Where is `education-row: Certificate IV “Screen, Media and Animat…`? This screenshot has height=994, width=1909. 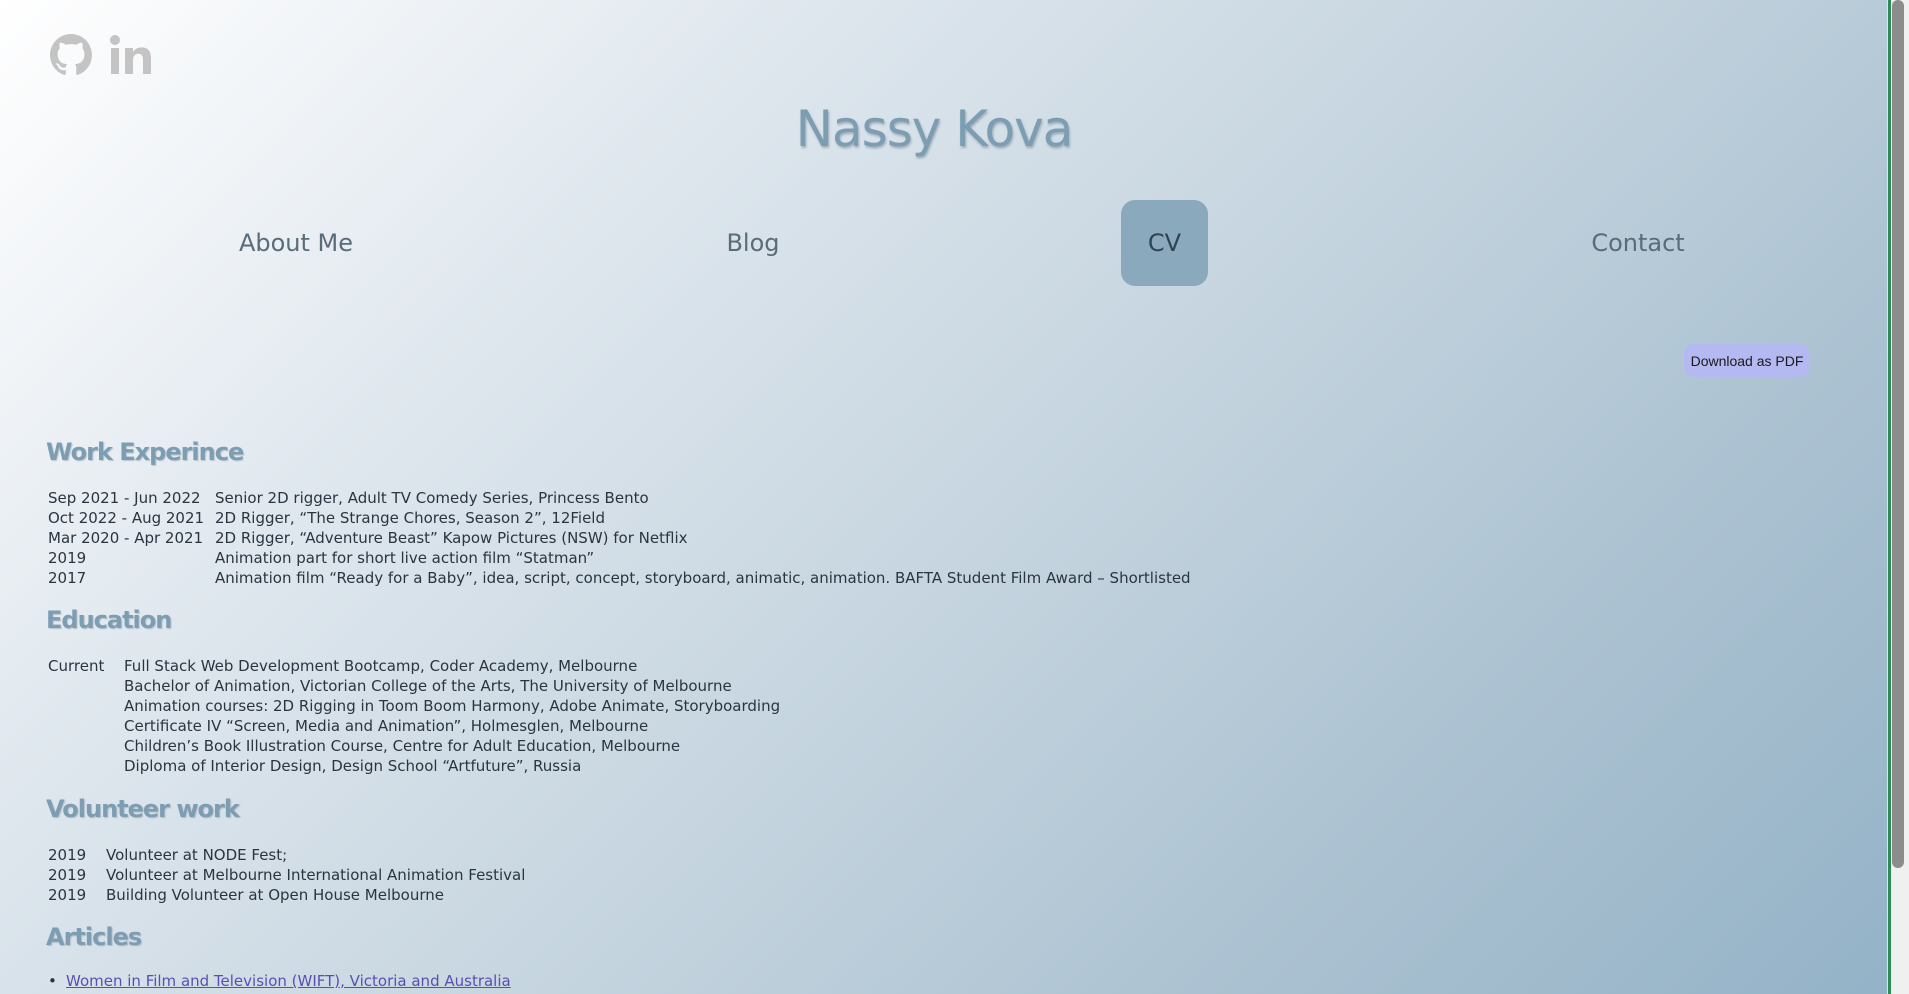 education-row: Certificate IV “Screen, Media and Animat… is located at coordinates (414, 726).